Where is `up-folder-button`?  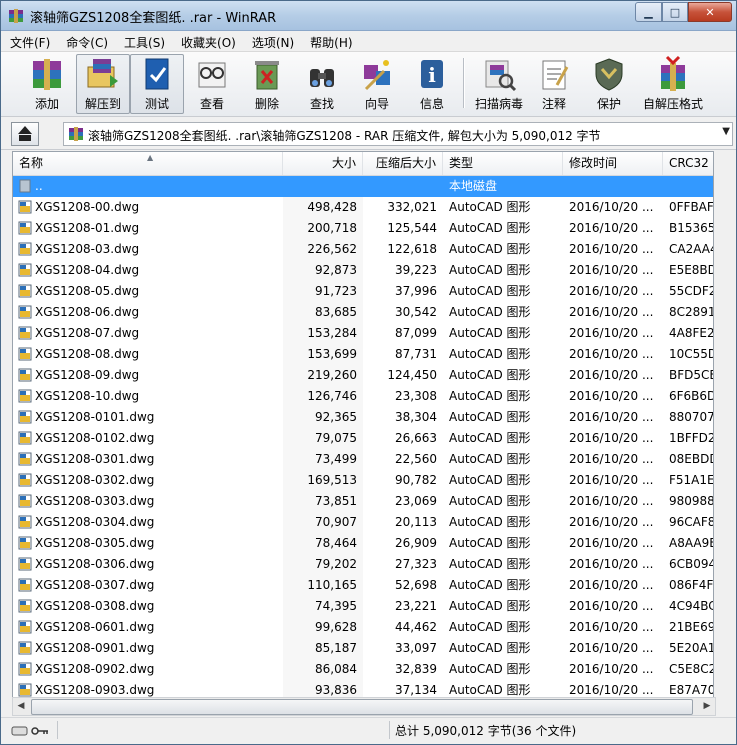
up-folder-button is located at coordinates (25, 134).